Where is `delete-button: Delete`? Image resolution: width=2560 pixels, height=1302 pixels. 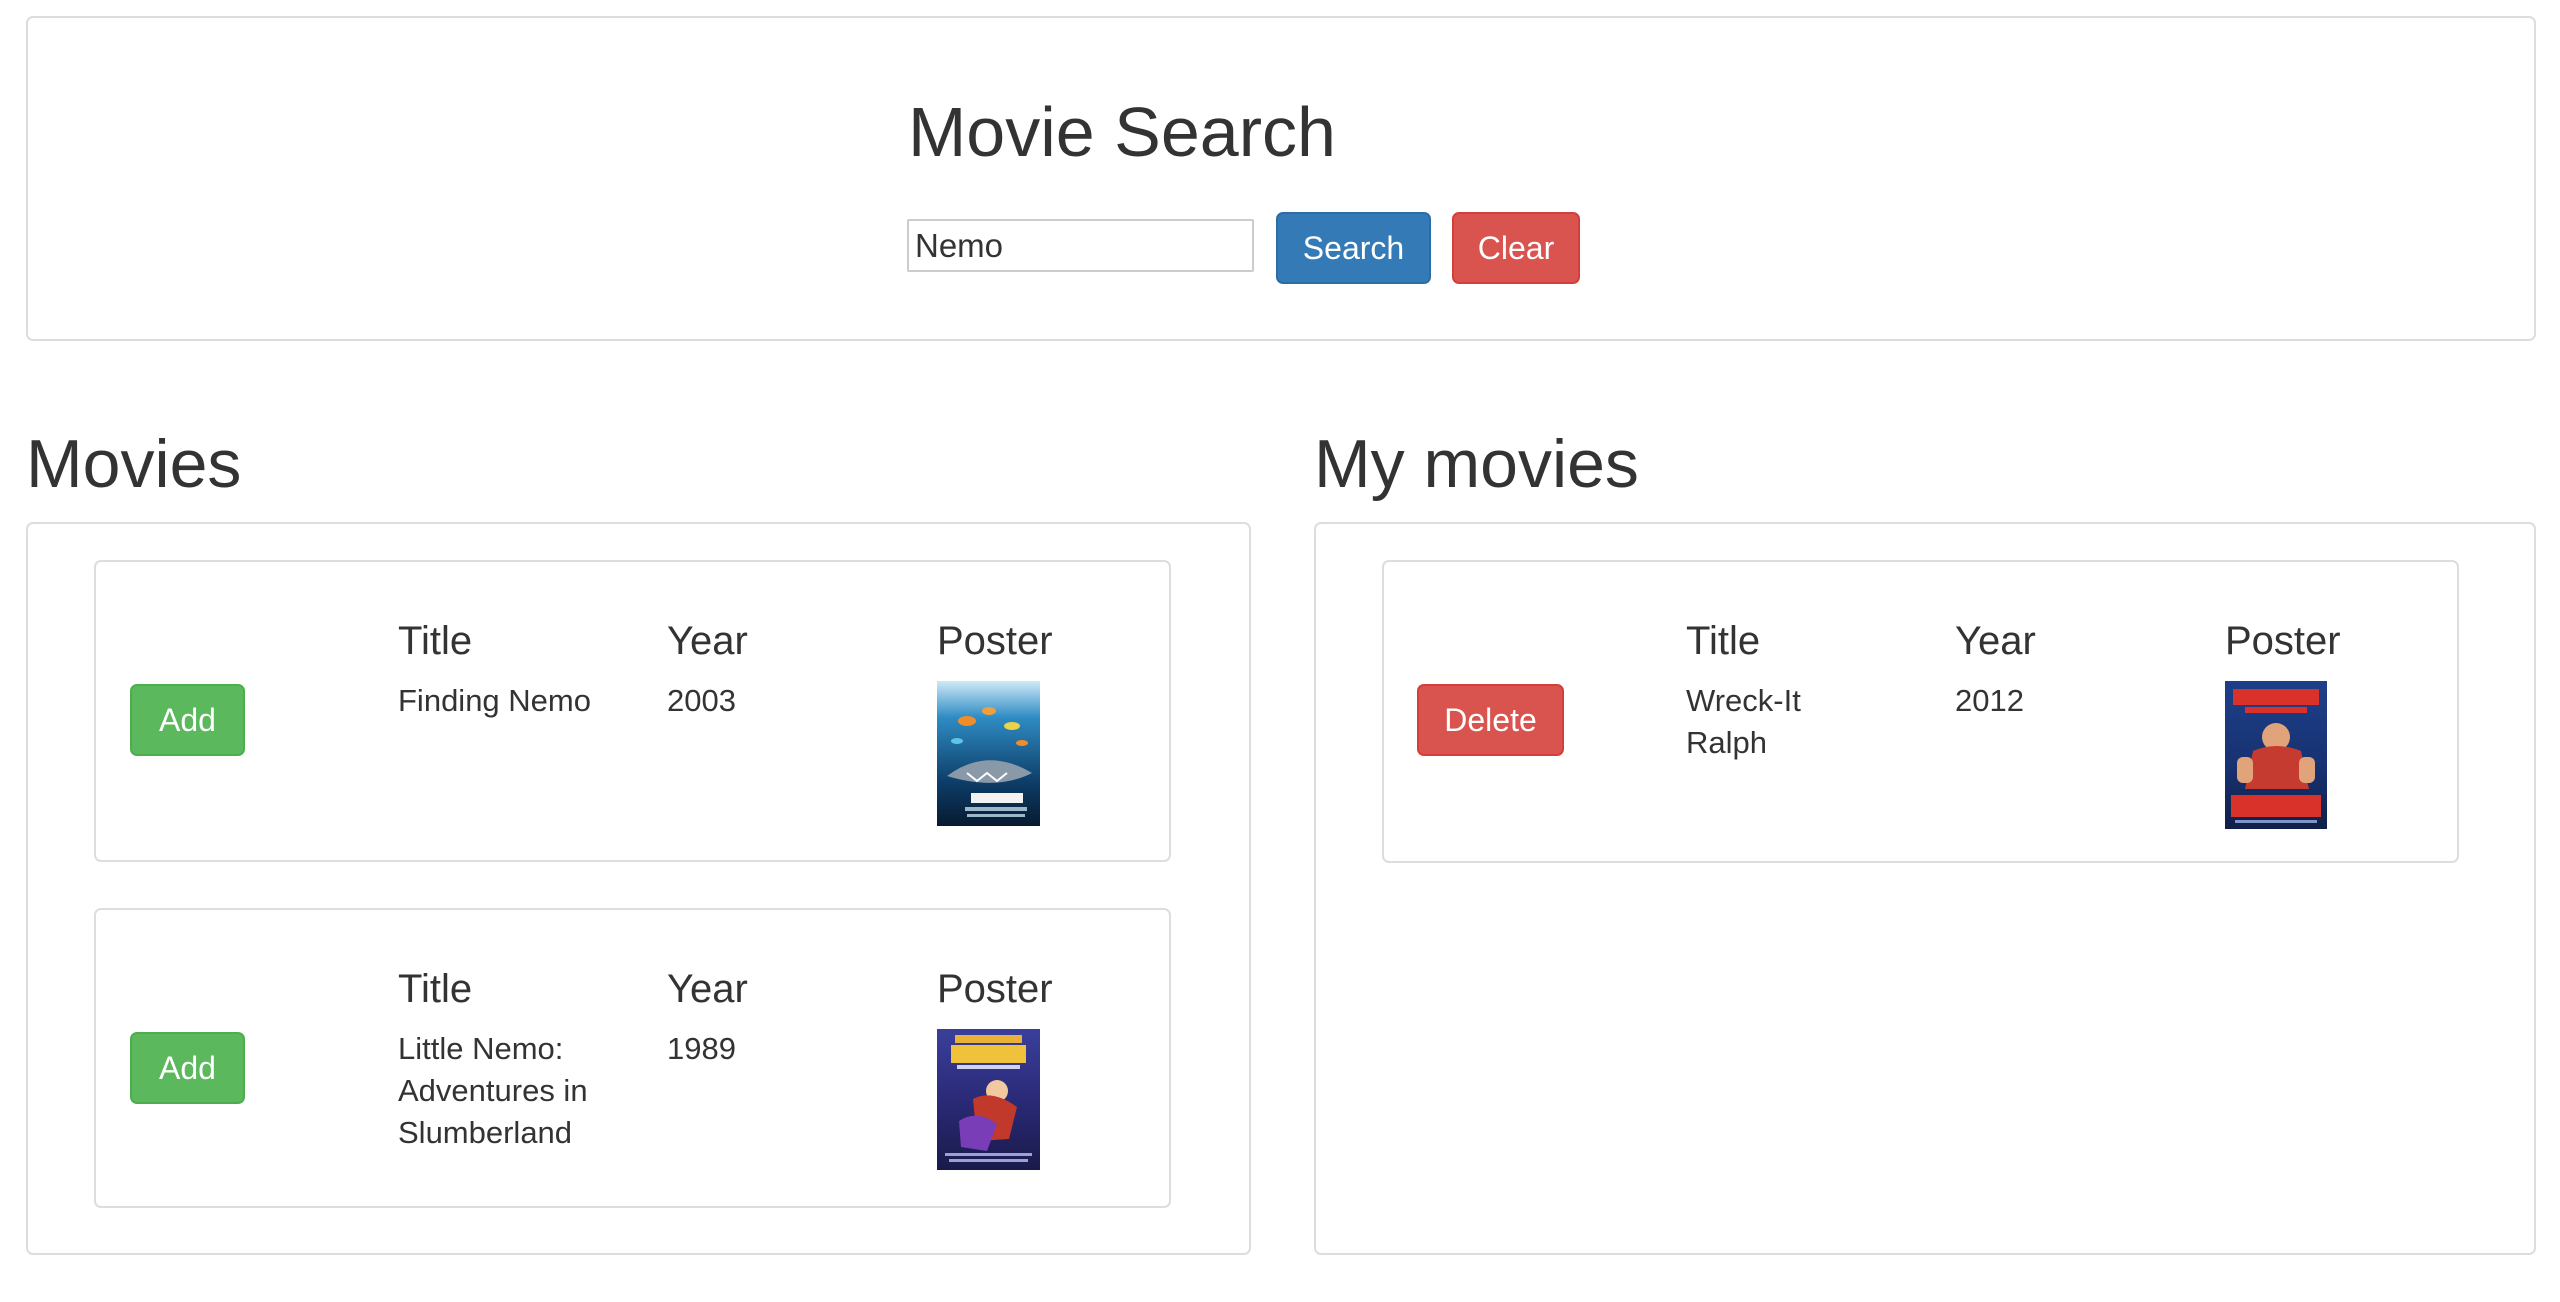 delete-button: Delete is located at coordinates (1490, 720).